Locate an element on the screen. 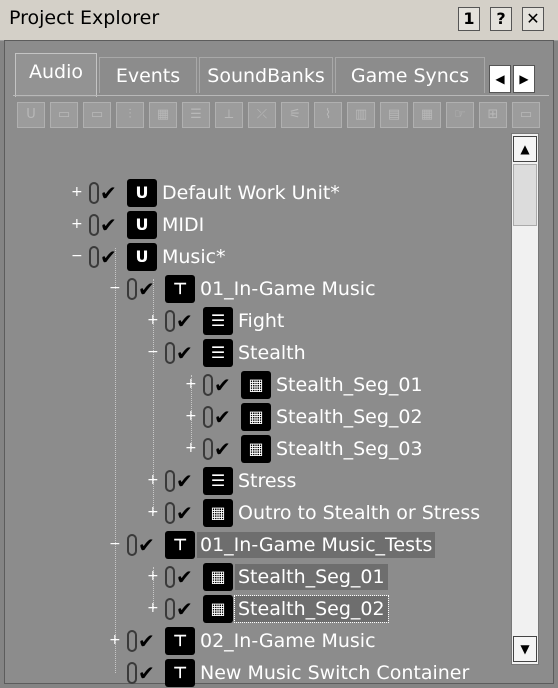 The height and width of the screenshot is (688, 558). tab-audio: Audio is located at coordinates (56, 75).